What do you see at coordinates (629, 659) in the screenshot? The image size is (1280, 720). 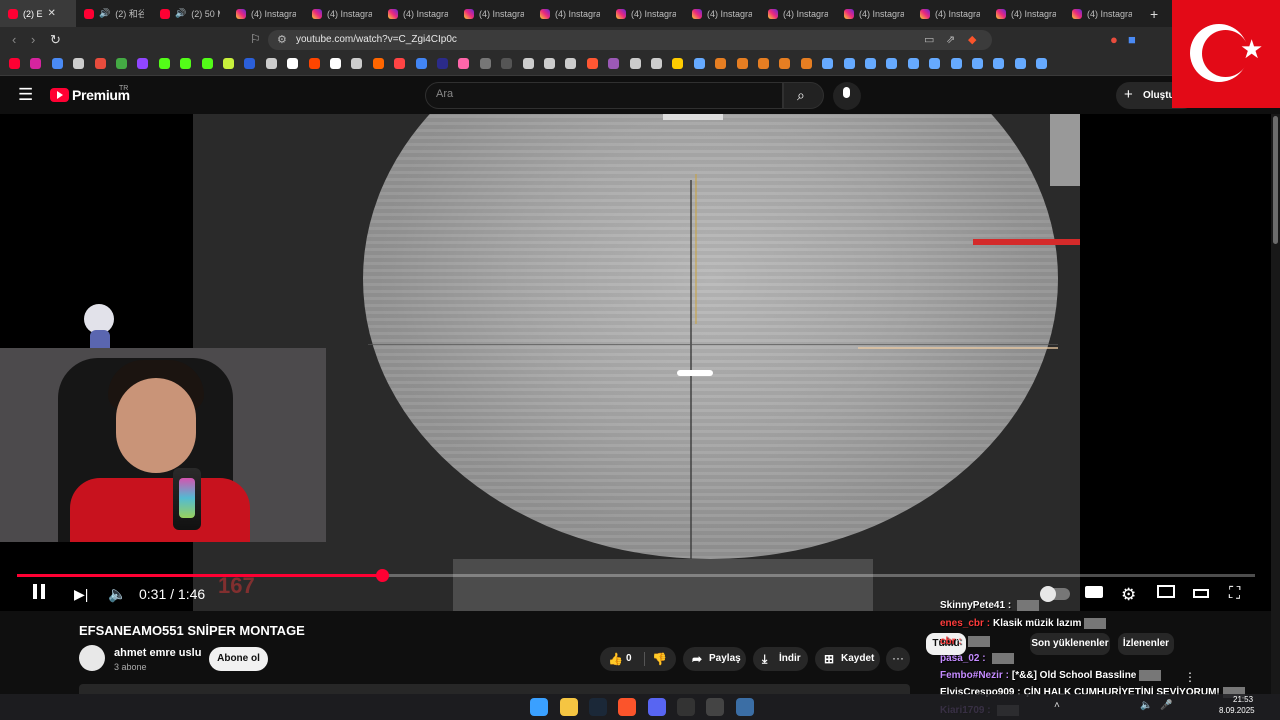 I see `like-count: 0` at bounding box center [629, 659].